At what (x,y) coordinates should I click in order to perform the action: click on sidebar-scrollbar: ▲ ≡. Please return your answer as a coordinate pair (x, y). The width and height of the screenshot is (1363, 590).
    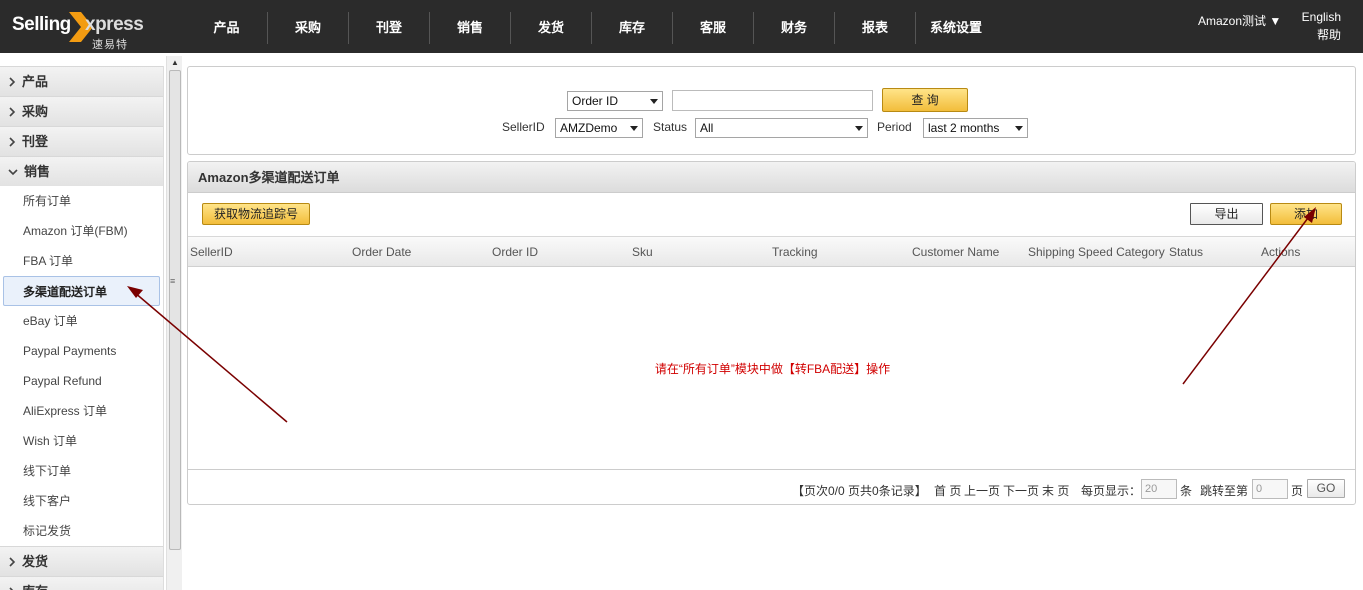
    Looking at the image, I should click on (174, 323).